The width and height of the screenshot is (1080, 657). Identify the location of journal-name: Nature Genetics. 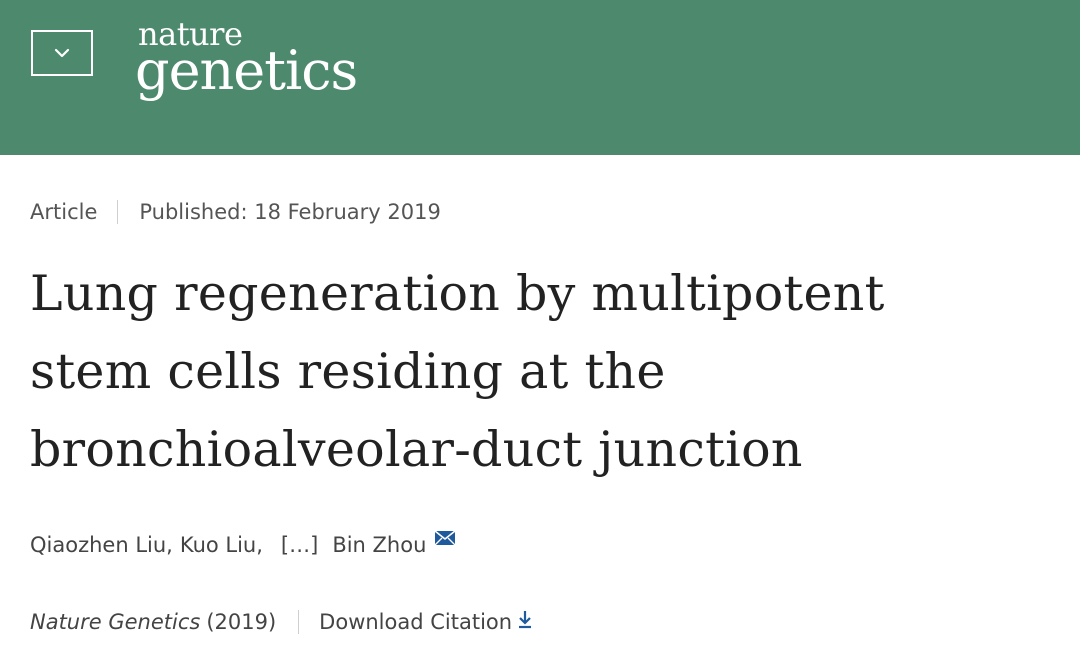
(115, 621).